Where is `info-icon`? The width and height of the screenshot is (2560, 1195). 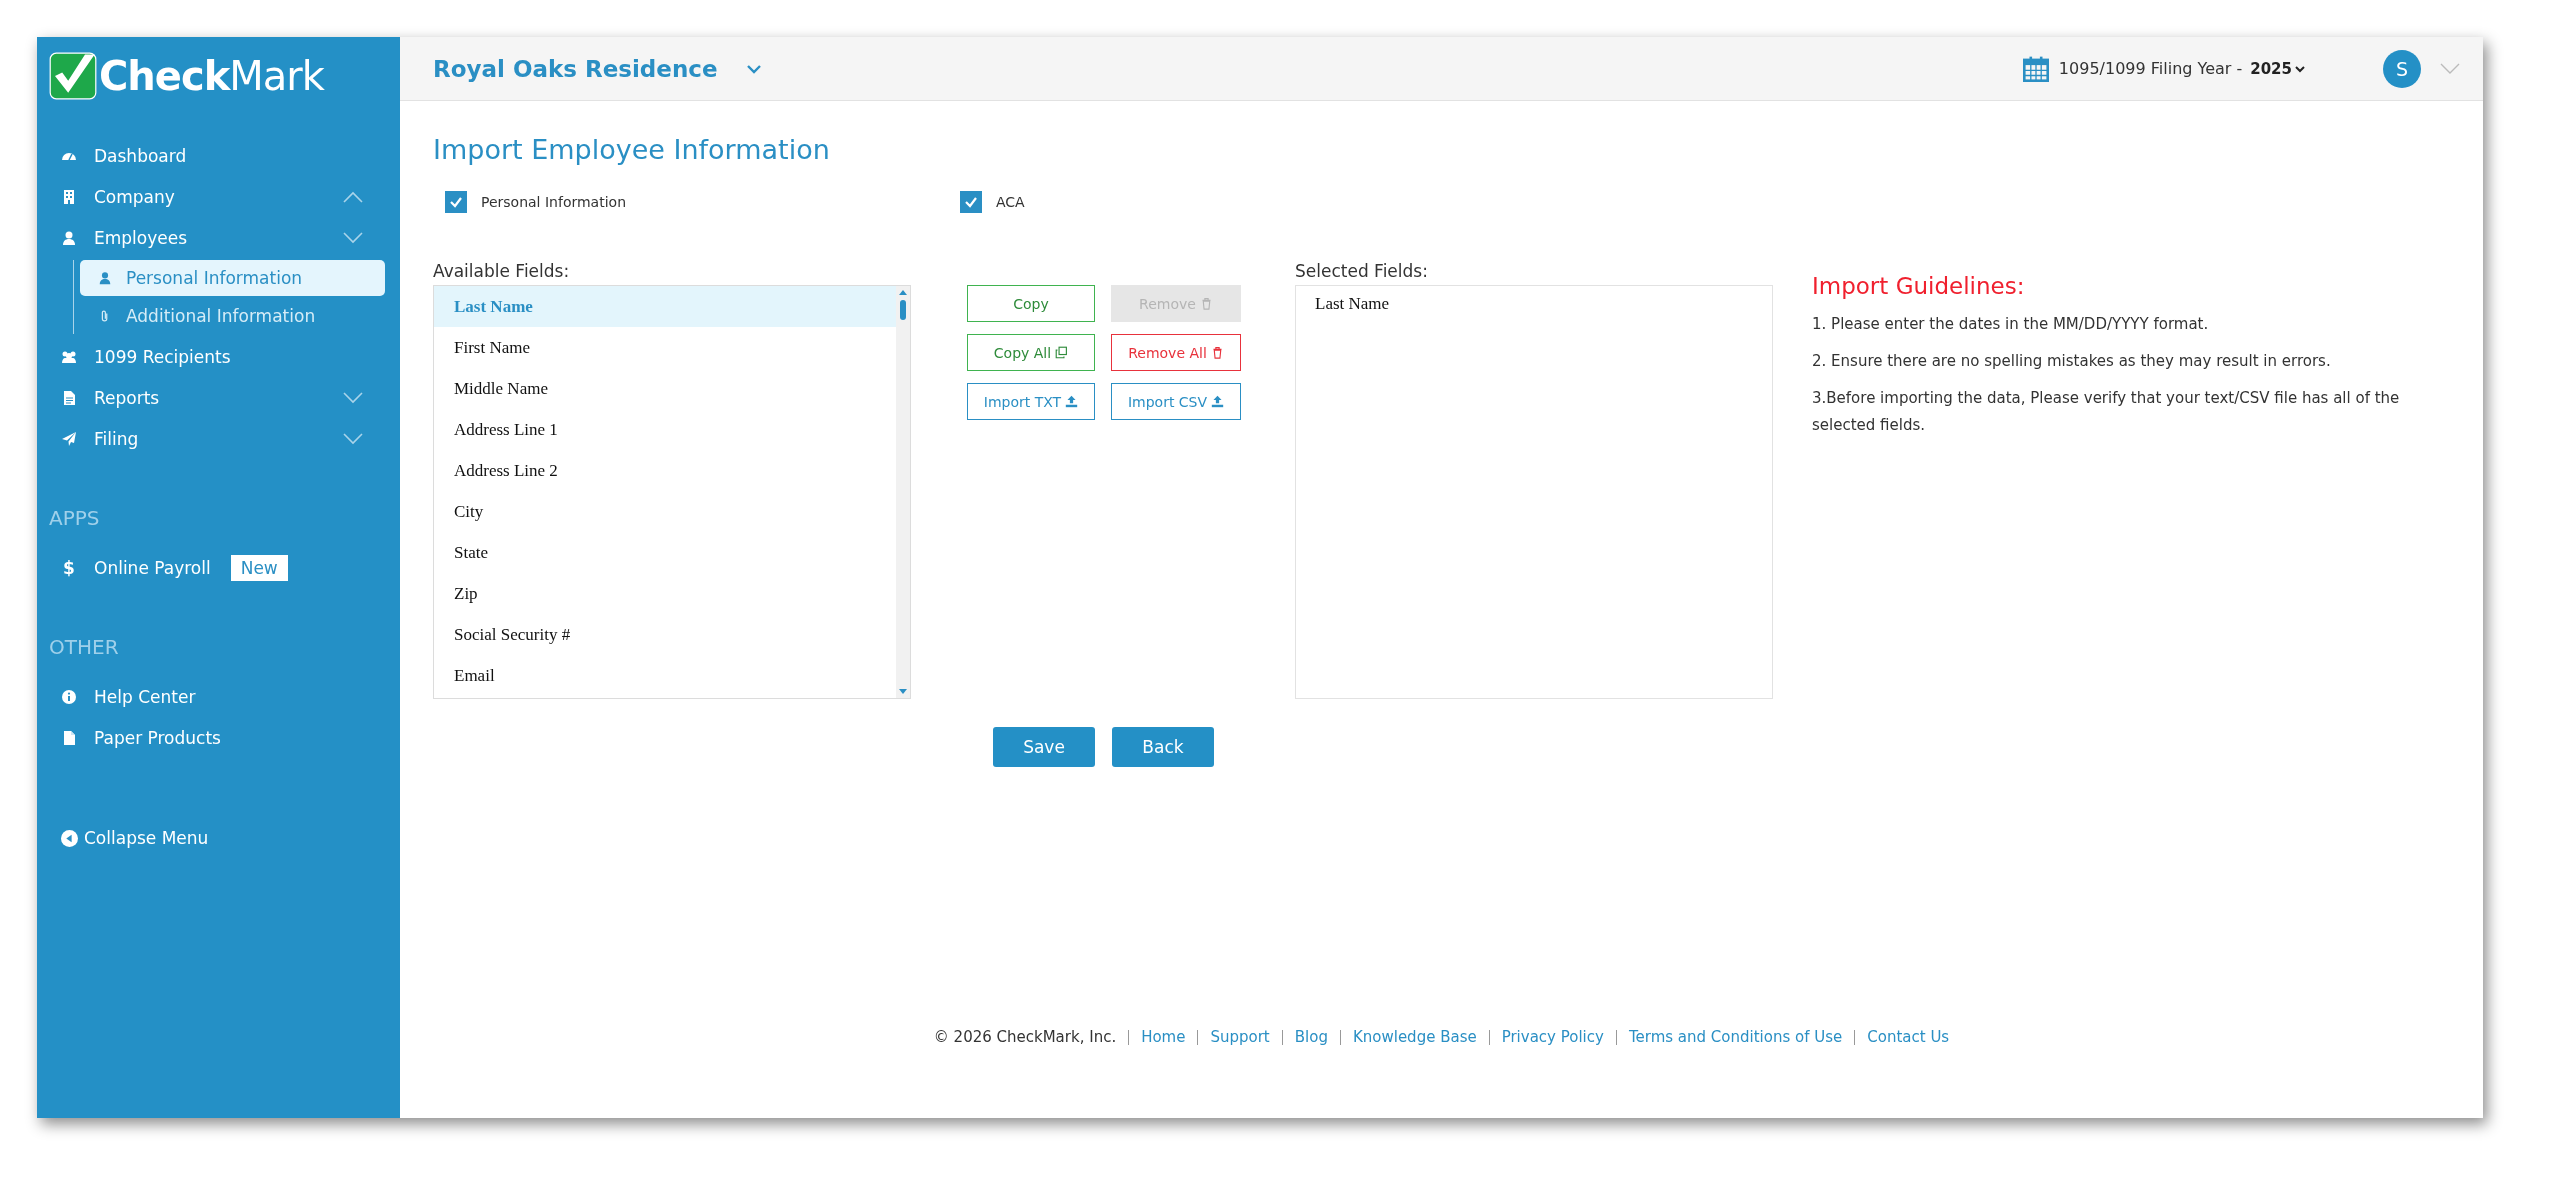 info-icon is located at coordinates (69, 696).